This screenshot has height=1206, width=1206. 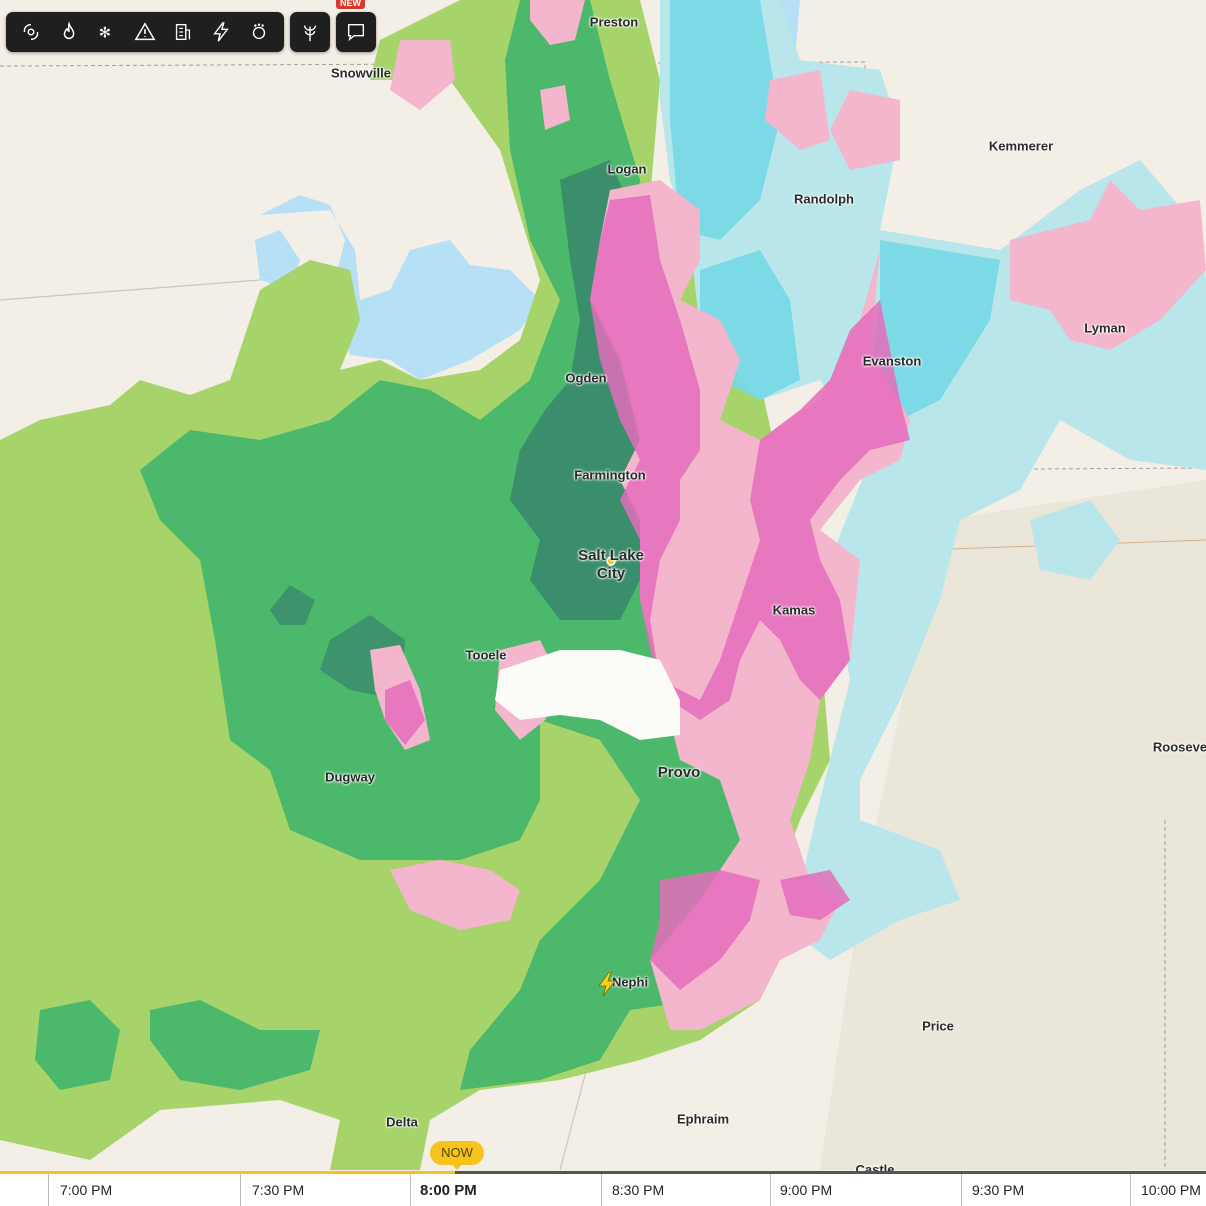 What do you see at coordinates (679, 772) in the screenshot?
I see `city-label-provo: Provo` at bounding box center [679, 772].